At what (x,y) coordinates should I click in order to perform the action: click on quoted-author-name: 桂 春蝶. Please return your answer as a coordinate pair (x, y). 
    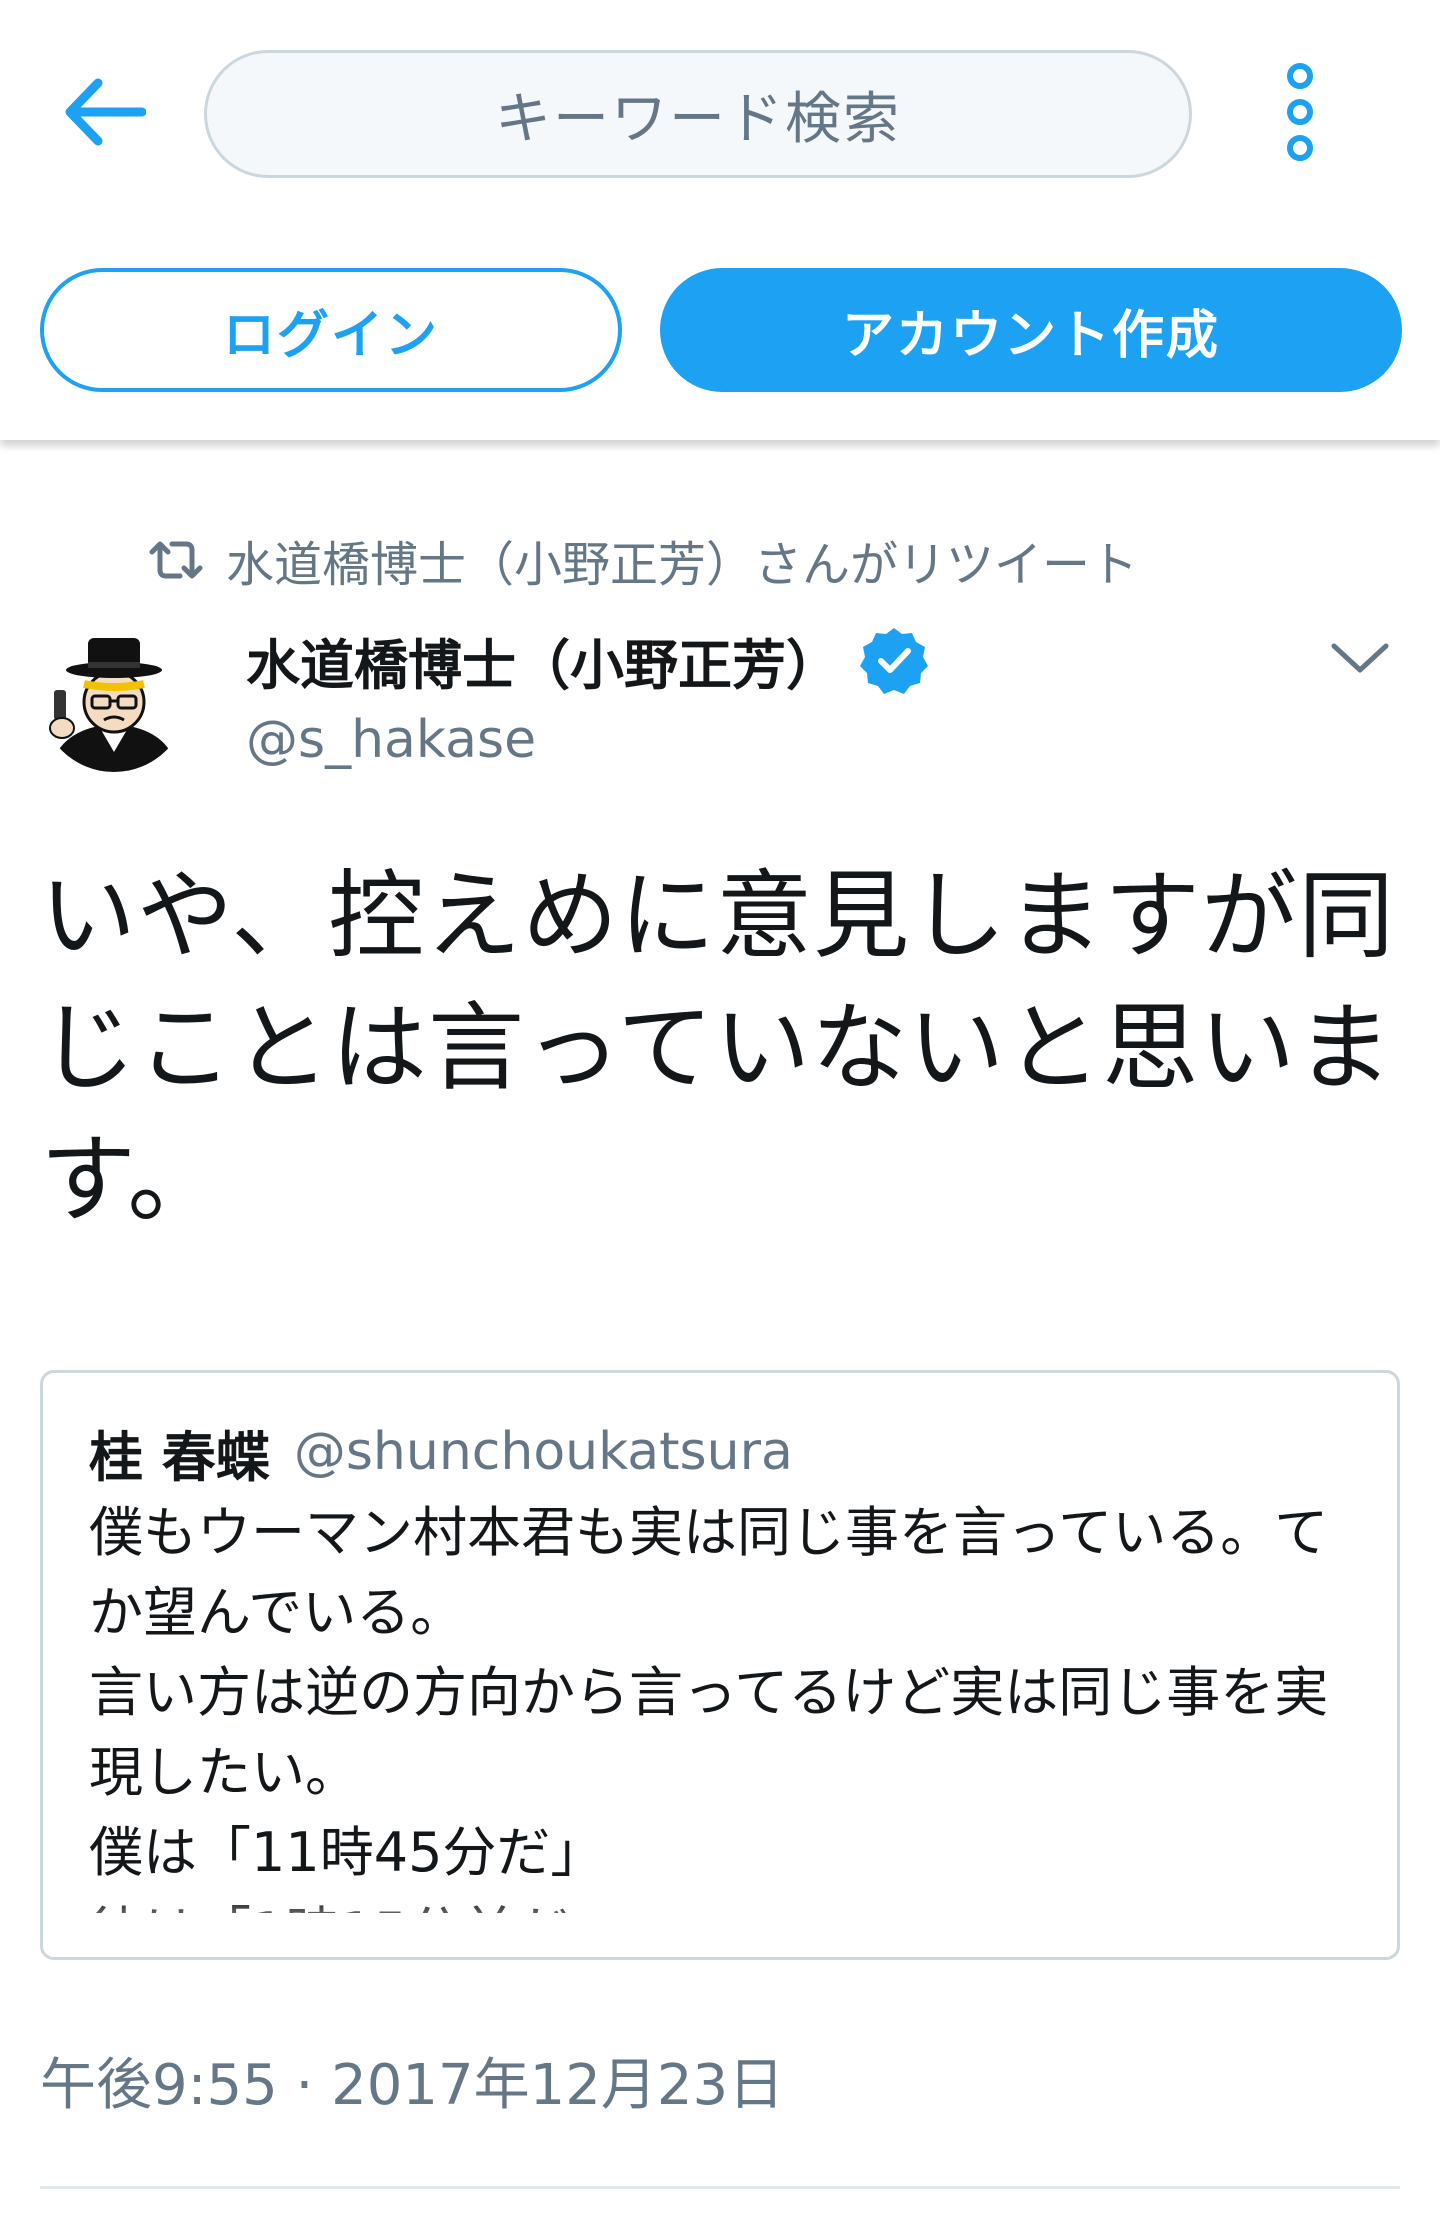
    Looking at the image, I should click on (179, 1457).